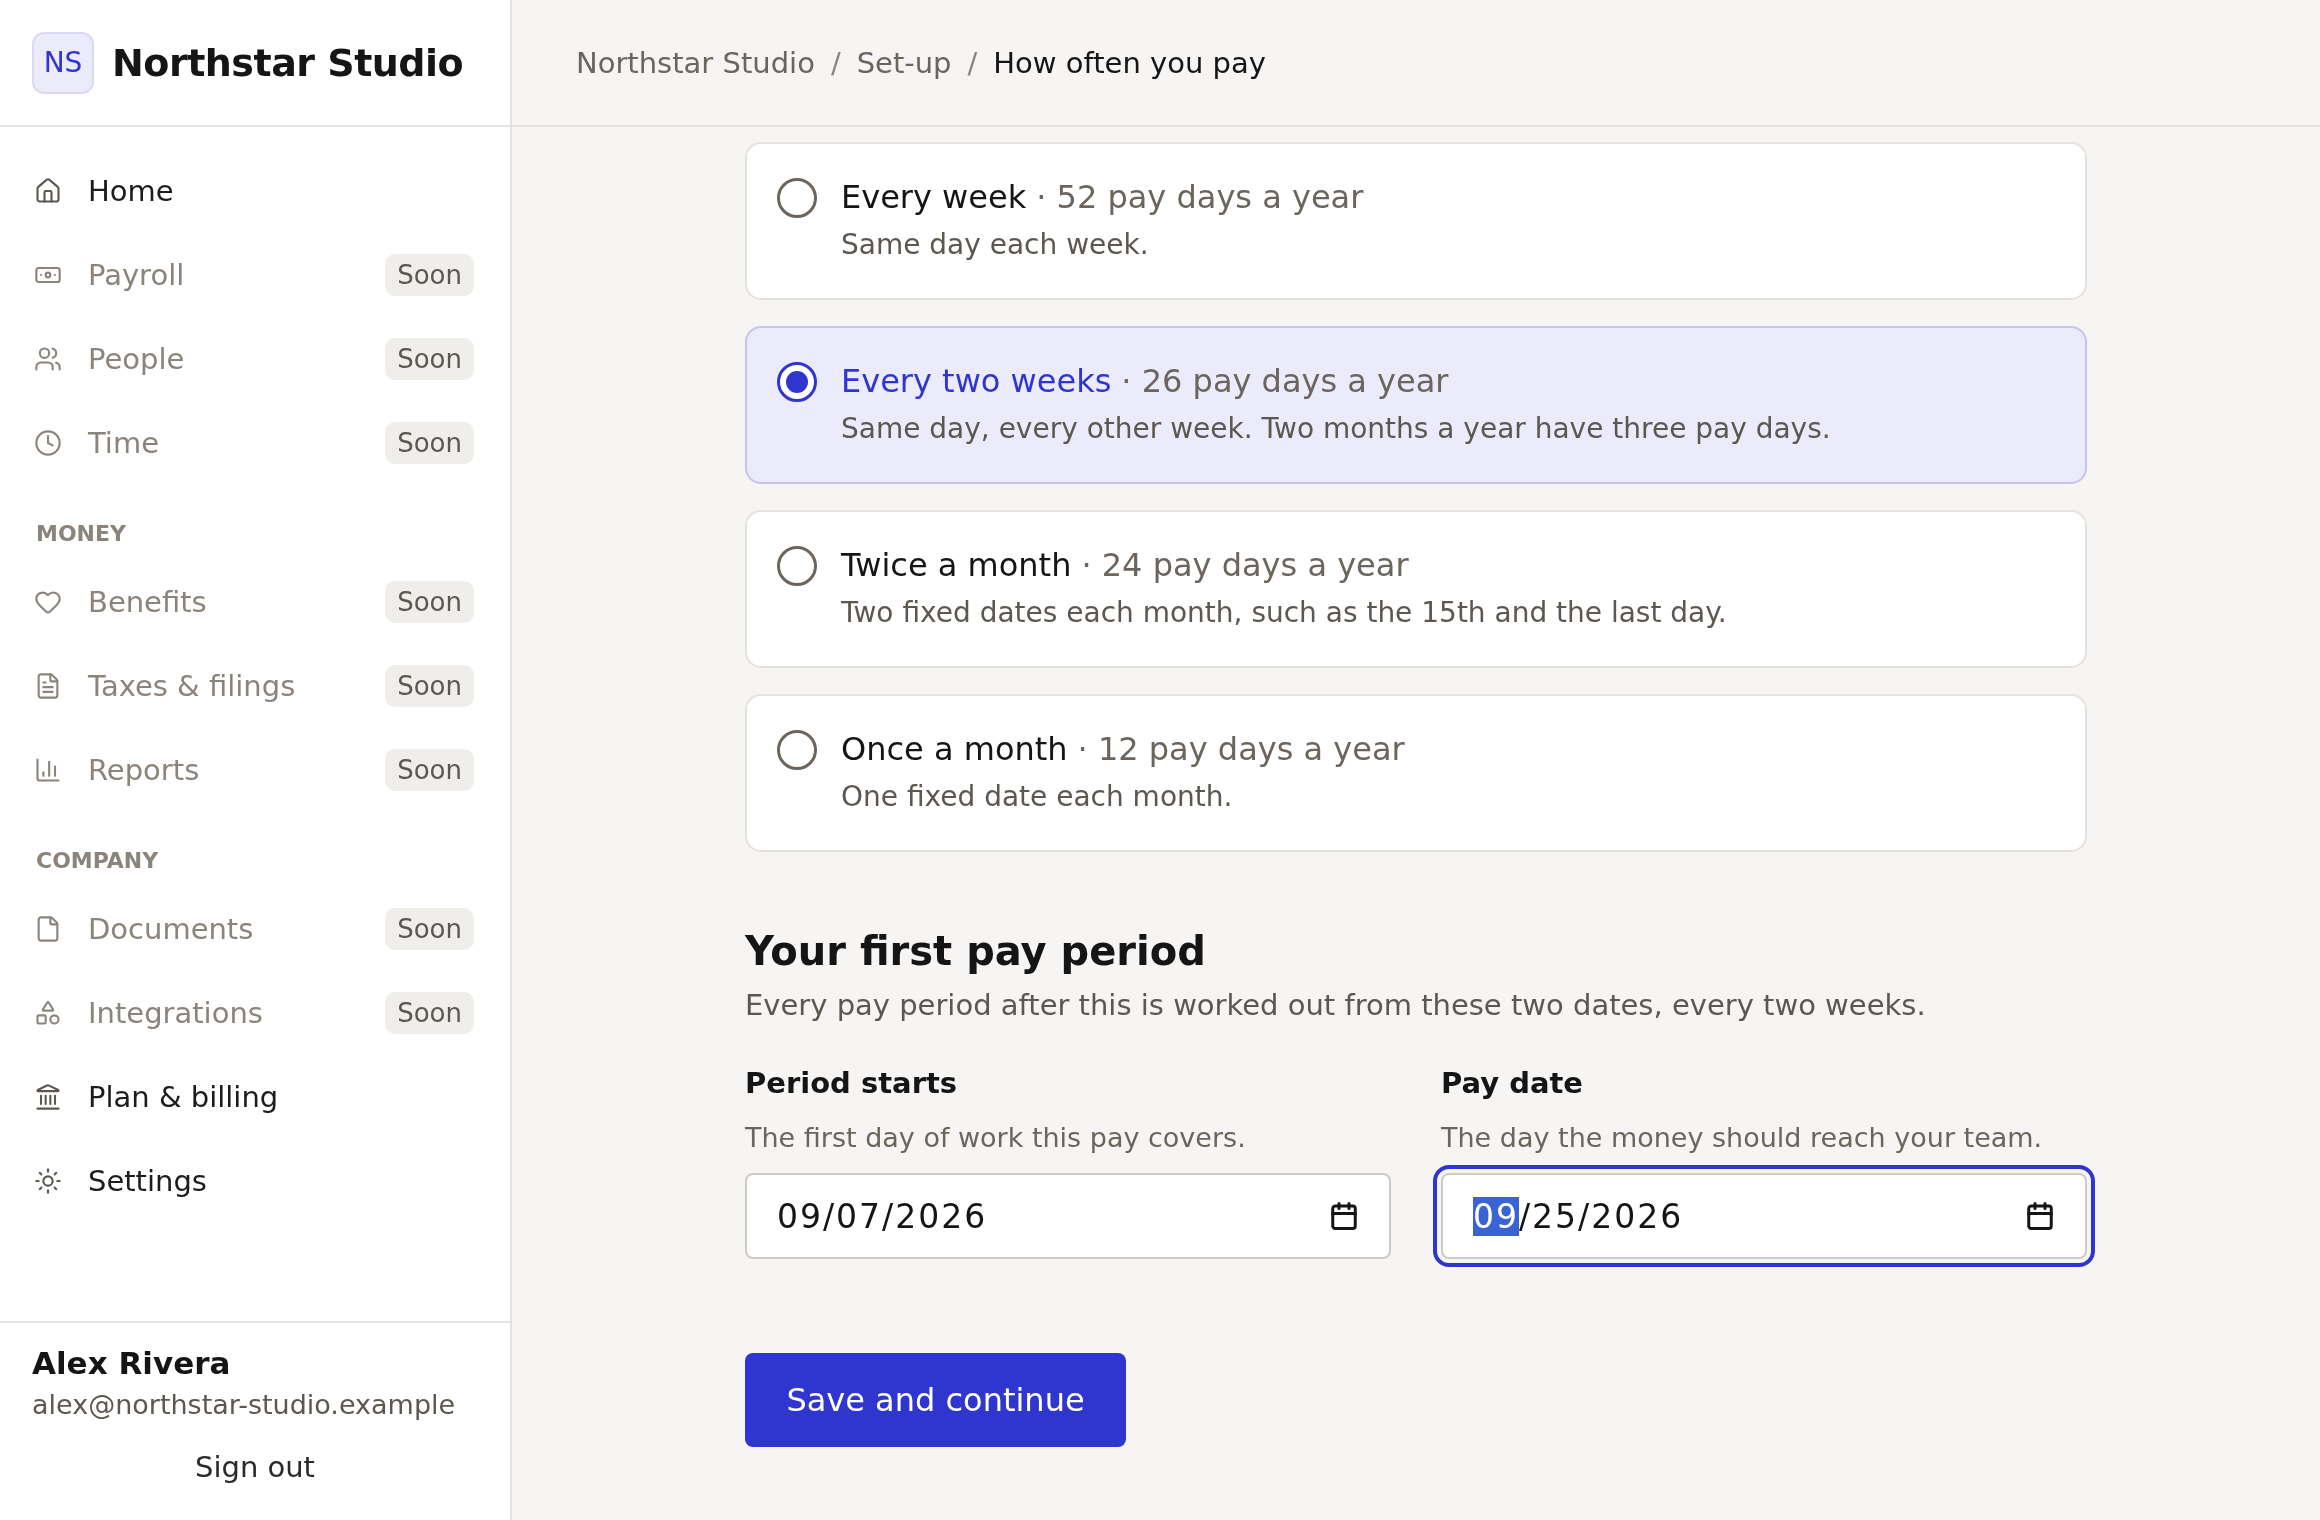  I want to click on brand-name: Northstar Studio, so click(288, 62).